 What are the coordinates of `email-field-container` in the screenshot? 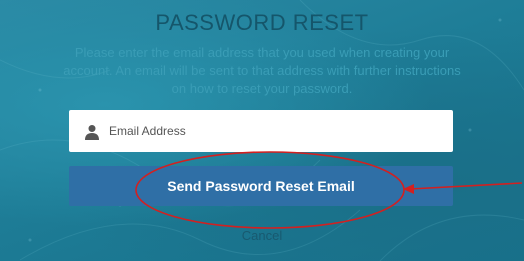 It's located at (261, 133).